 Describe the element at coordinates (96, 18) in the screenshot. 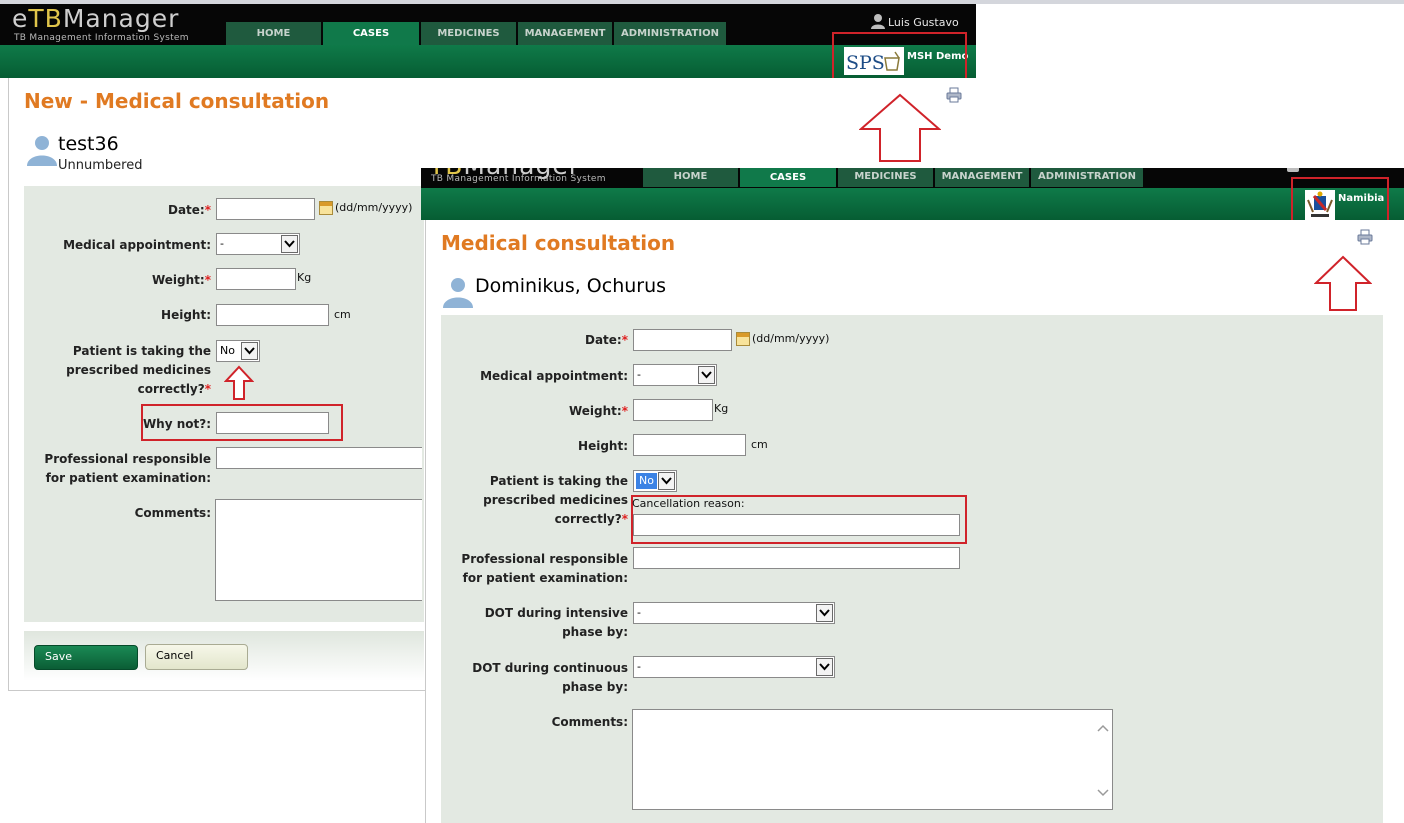

I see `etb-logo: eTBManager` at that location.